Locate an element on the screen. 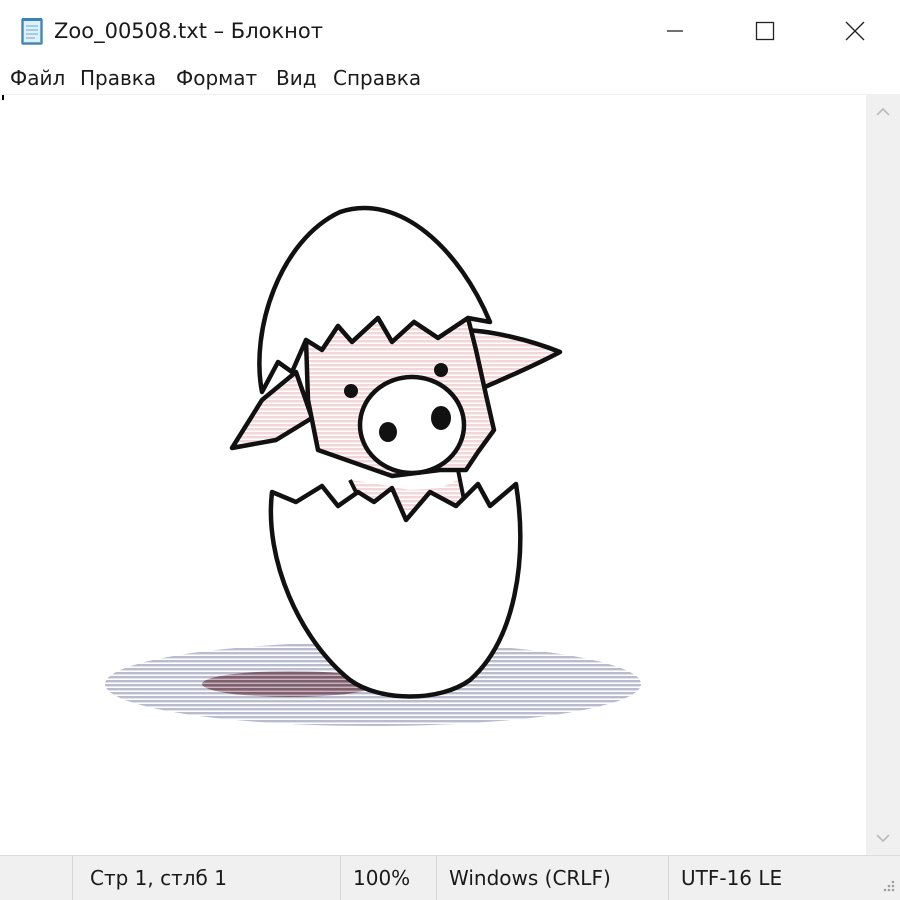 The width and height of the screenshot is (900, 900). window-title: Zoo_00508.txt – Блокнот is located at coordinates (188, 31).